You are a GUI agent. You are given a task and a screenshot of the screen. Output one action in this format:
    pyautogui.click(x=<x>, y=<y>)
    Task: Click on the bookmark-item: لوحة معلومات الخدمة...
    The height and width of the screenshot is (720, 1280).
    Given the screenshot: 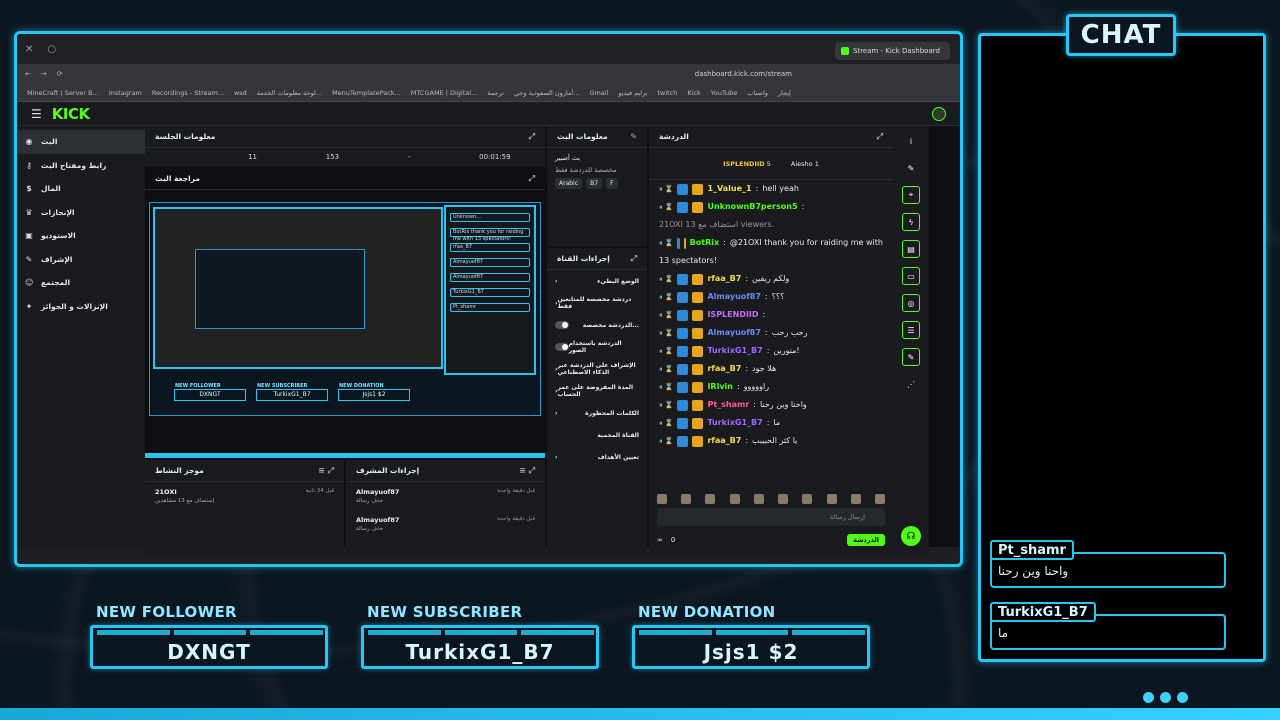 What is the action you would take?
    pyautogui.click(x=289, y=93)
    